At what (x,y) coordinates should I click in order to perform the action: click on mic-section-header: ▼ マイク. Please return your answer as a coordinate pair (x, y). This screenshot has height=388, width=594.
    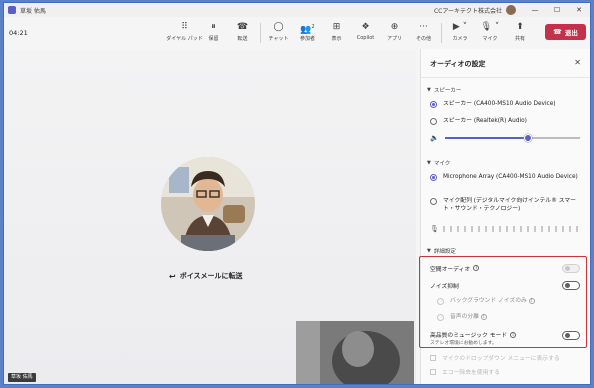
    Looking at the image, I should click on (438, 163).